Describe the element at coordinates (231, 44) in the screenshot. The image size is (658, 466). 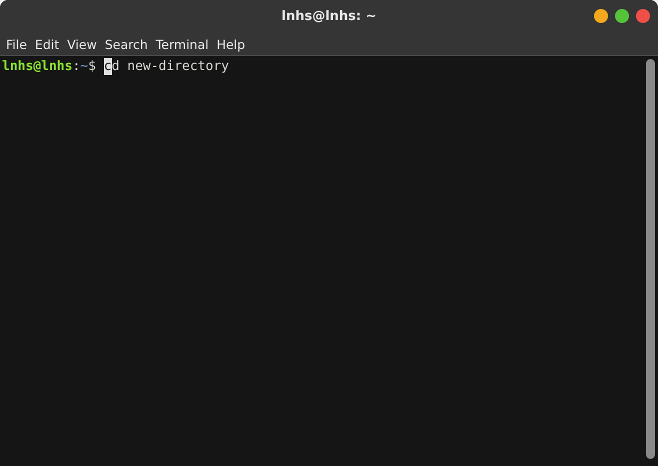
I see `menu-item: Help` at that location.